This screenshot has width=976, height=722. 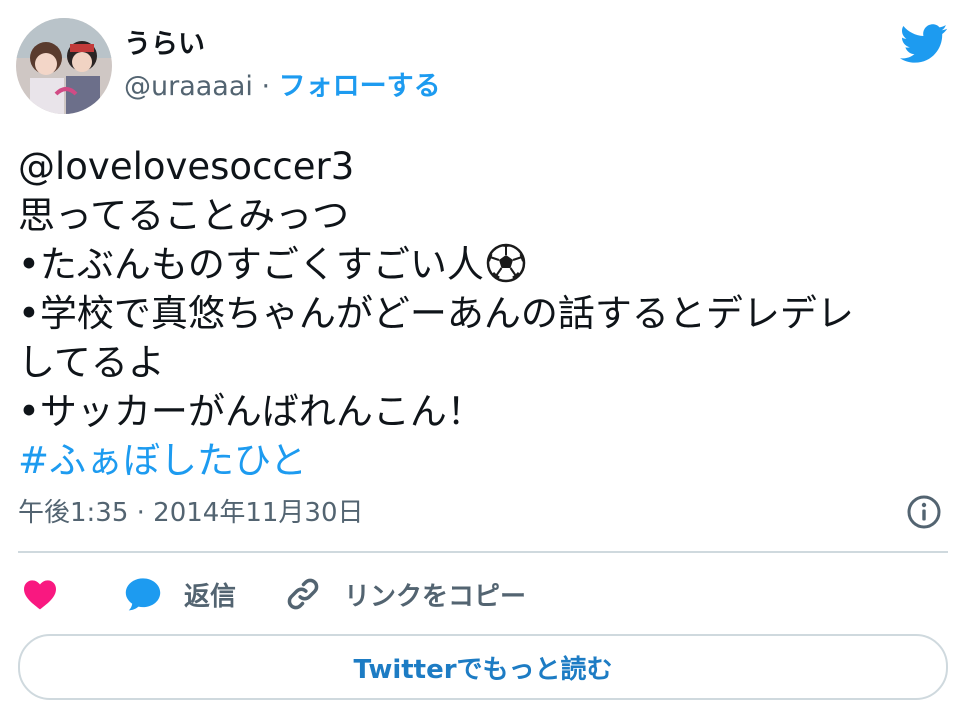 I want to click on reply-button: 返信, so click(x=180, y=594).